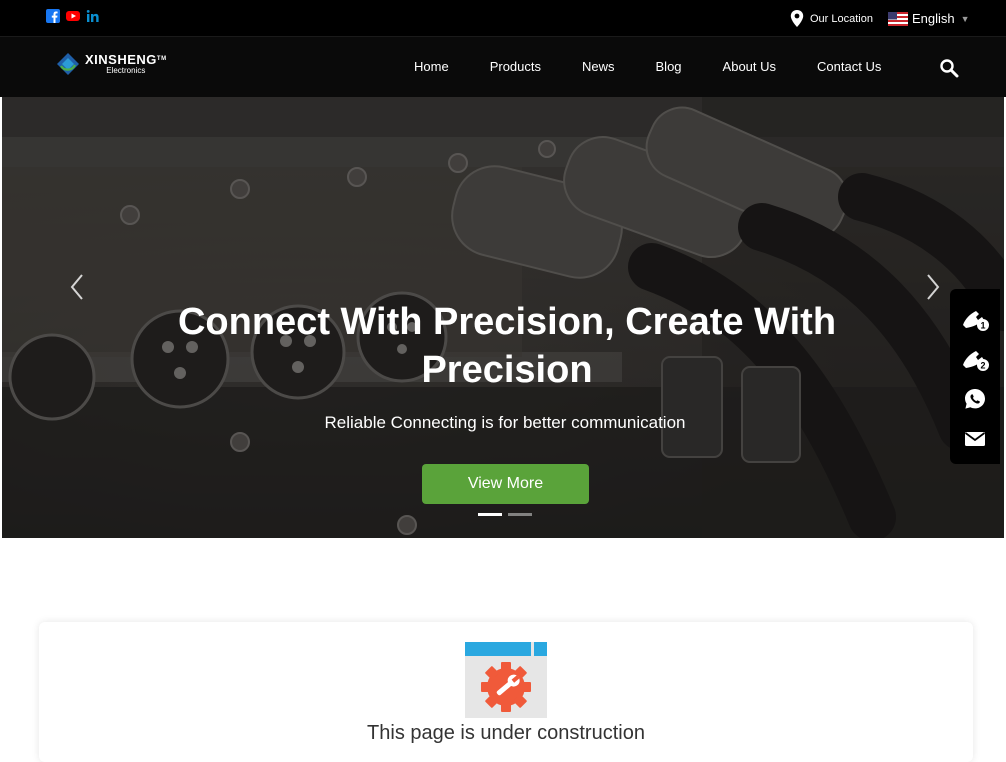 The height and width of the screenshot is (762, 1006). What do you see at coordinates (68, 64) in the screenshot?
I see `xinsheng-logo-mark-icon` at bounding box center [68, 64].